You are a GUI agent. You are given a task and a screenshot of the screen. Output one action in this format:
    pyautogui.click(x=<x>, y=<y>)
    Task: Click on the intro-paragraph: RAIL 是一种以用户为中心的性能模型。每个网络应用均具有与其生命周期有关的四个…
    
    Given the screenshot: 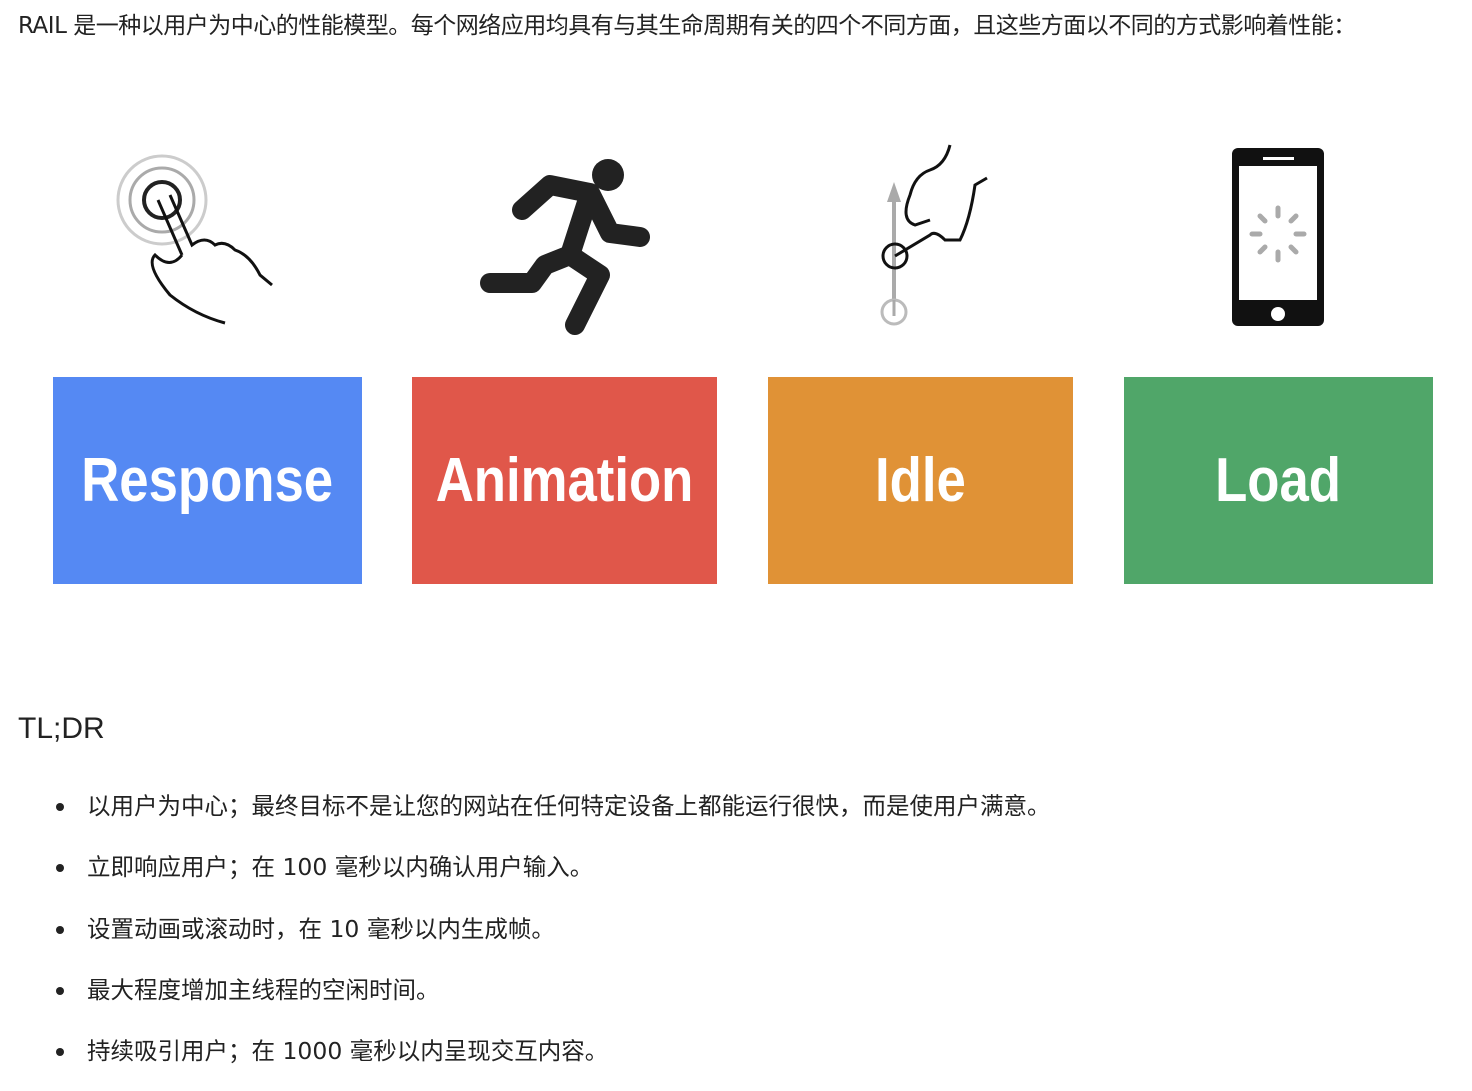 What is the action you would take?
    pyautogui.click(x=687, y=26)
    